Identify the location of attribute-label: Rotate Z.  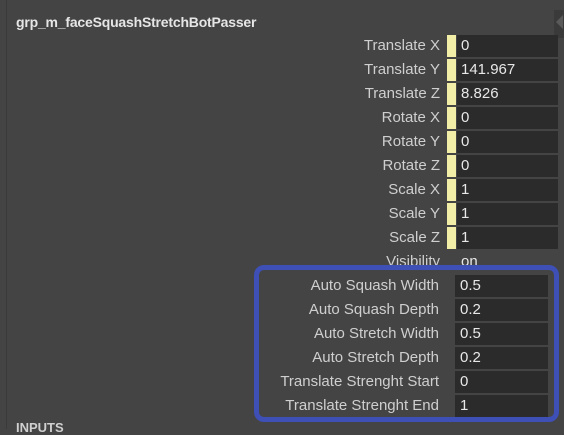
(411, 165).